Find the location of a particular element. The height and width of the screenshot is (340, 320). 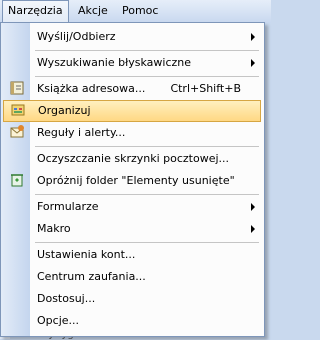

menu-item-organize: Organizuj is located at coordinates (132, 111).